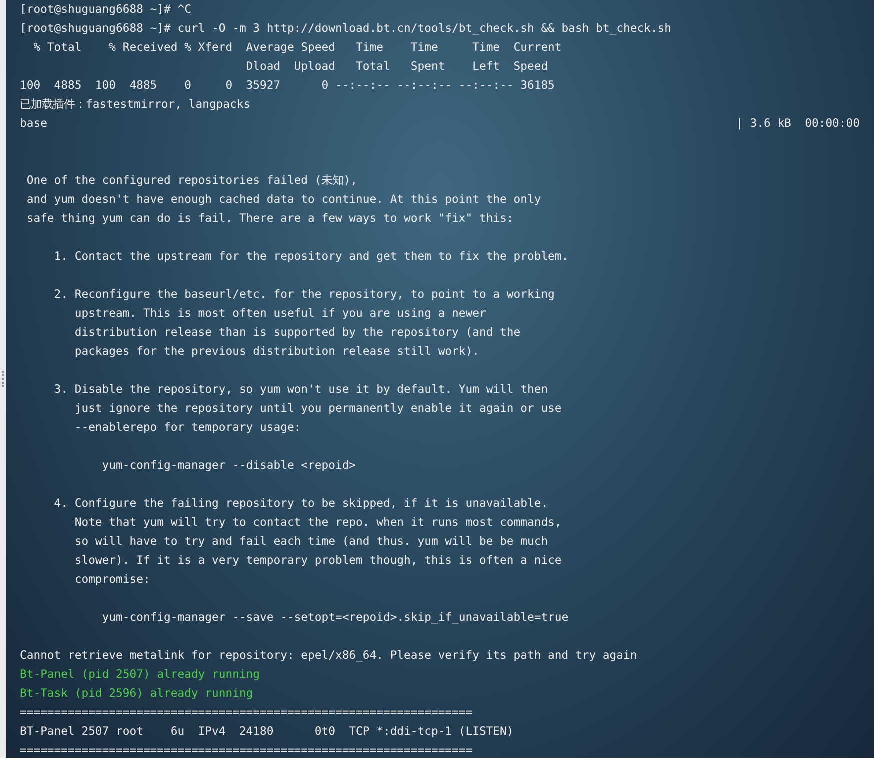 This screenshot has width=874, height=768. Describe the element at coordinates (228, 465) in the screenshot. I see `terminal-line: yum-config-manager --disable <repoid>` at that location.